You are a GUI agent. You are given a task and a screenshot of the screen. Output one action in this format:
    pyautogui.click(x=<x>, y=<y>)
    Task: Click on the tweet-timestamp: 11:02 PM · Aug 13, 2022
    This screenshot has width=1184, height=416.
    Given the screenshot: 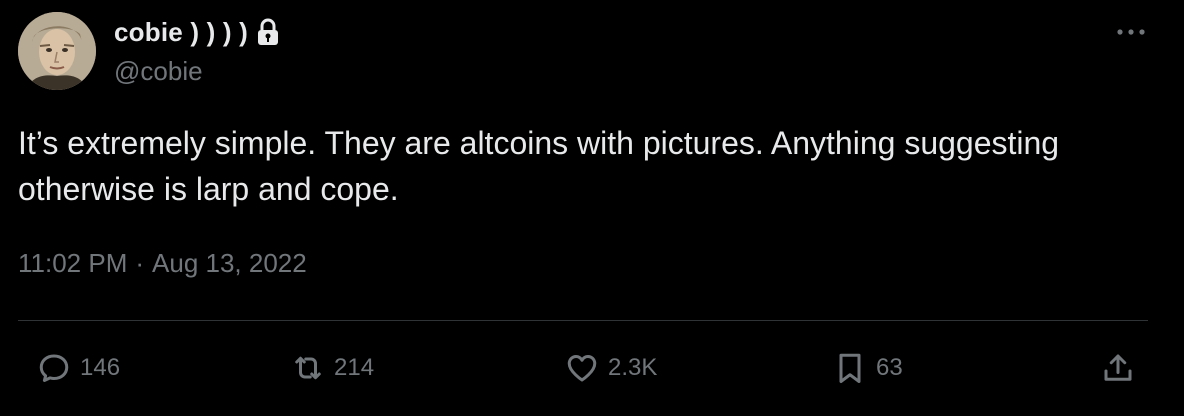 What is the action you would take?
    pyautogui.click(x=162, y=263)
    